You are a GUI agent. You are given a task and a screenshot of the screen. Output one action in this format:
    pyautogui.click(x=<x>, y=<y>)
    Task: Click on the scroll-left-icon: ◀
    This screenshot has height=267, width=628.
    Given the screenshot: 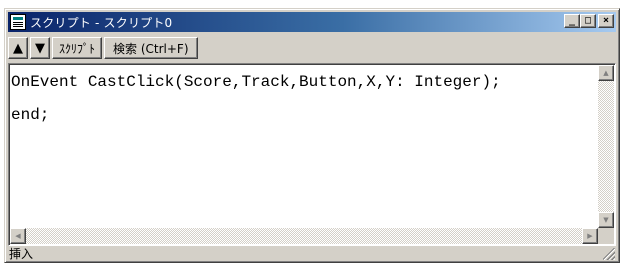 What is the action you would take?
    pyautogui.click(x=18, y=235)
    